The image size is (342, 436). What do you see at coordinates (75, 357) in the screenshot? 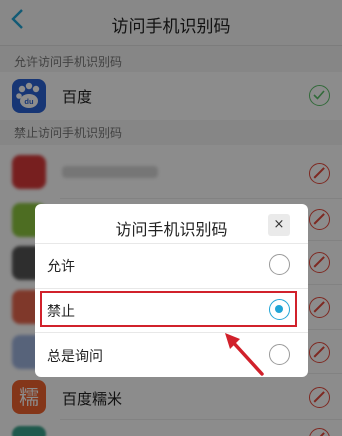
I see `option-label: 总是询问` at bounding box center [75, 357].